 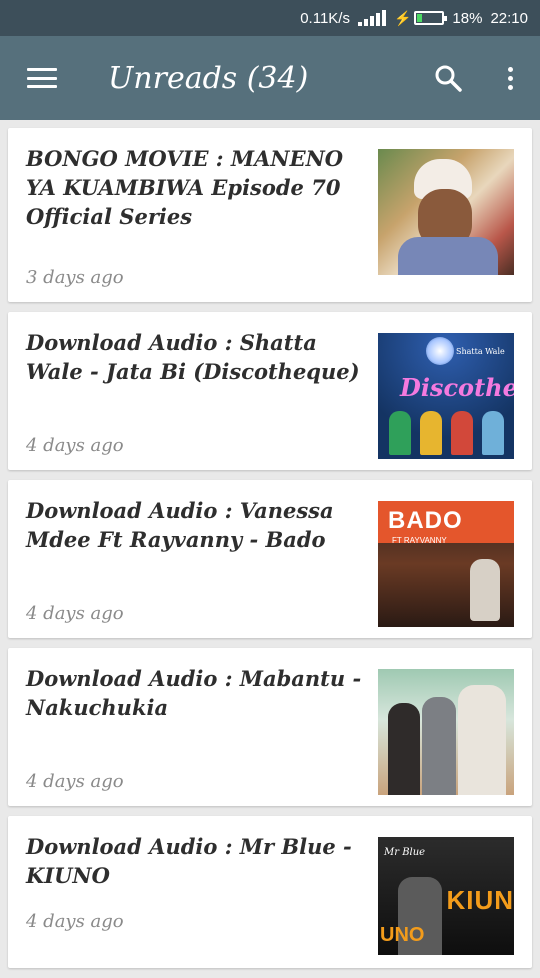 What do you see at coordinates (419, 540) in the screenshot?
I see `thumbnail-caption: FT RAYVANNY` at bounding box center [419, 540].